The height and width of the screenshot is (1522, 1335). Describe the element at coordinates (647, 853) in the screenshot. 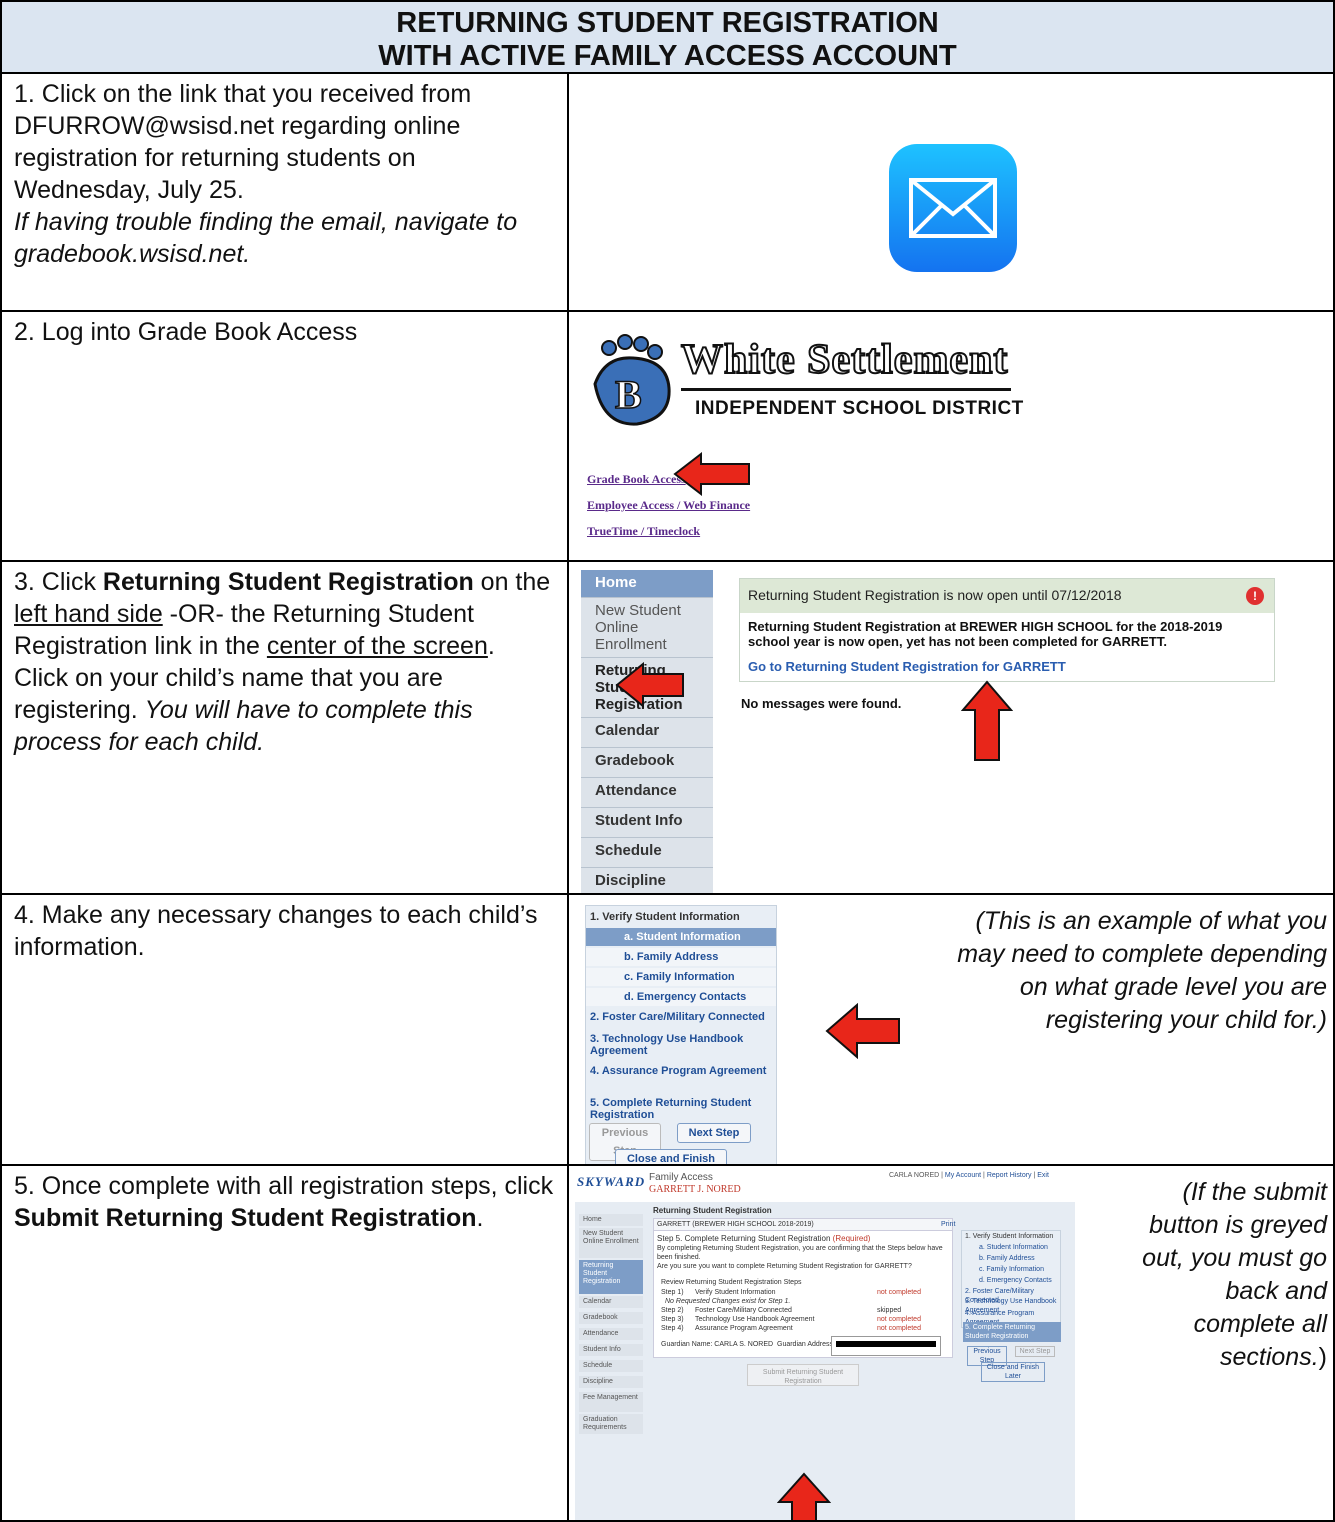

I see `nav-schedule: Schedule` at that location.